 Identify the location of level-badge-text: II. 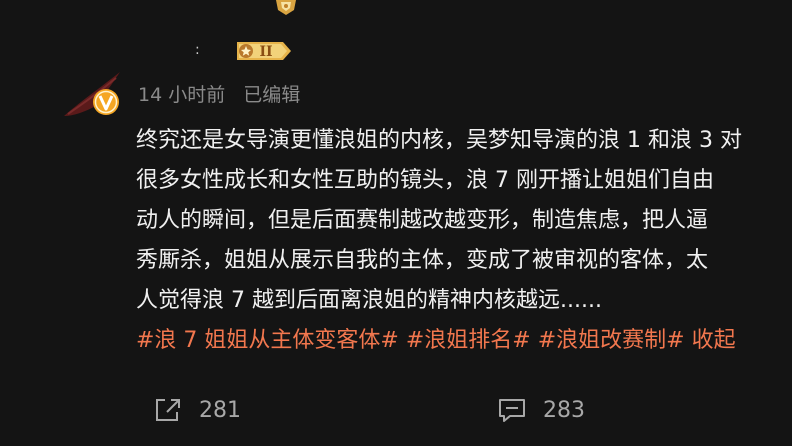
(265, 52).